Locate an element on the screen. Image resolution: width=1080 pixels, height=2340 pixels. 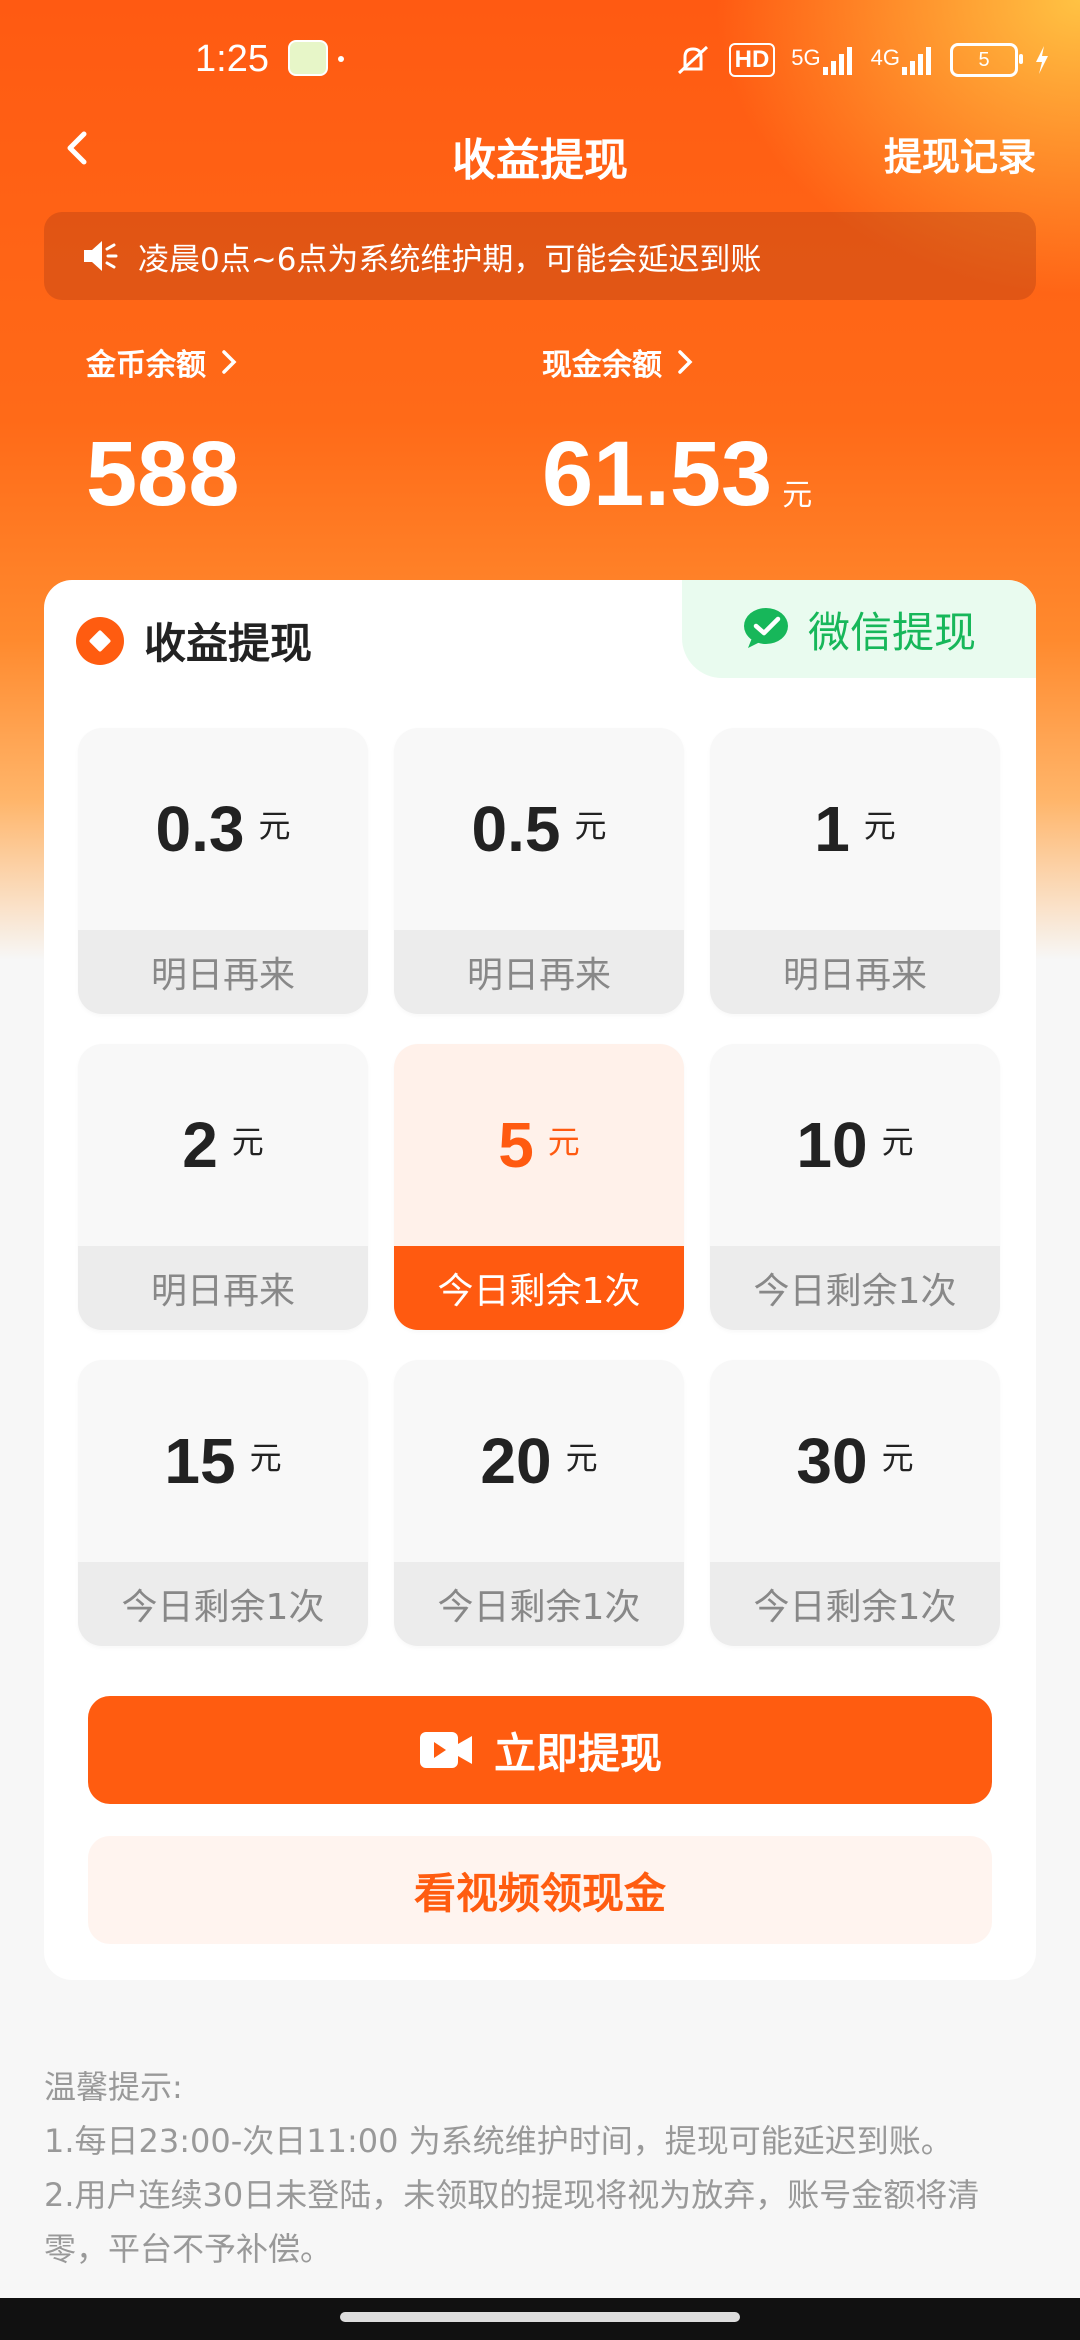
page-header: 收益提现 提现记录 is located at coordinates (540, 150).